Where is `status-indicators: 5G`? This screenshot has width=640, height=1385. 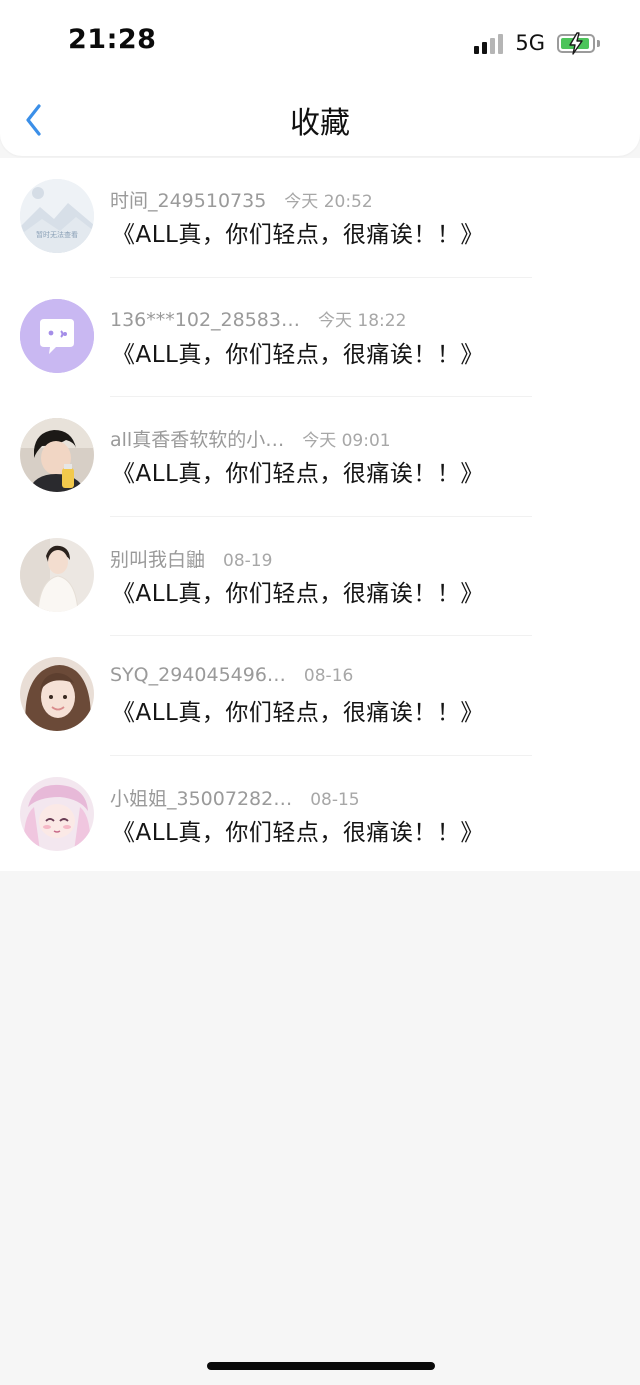
status-indicators: 5G is located at coordinates (537, 43).